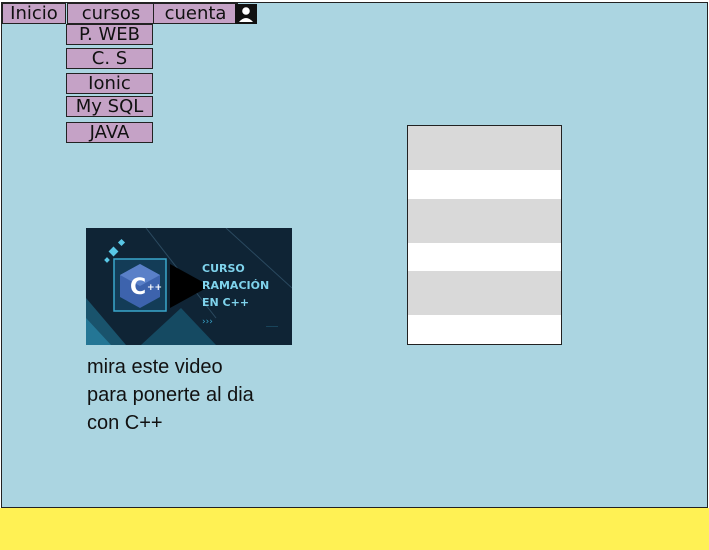 This screenshot has width=709, height=550. Describe the element at coordinates (246, 14) in the screenshot. I see `user-icon` at that location.